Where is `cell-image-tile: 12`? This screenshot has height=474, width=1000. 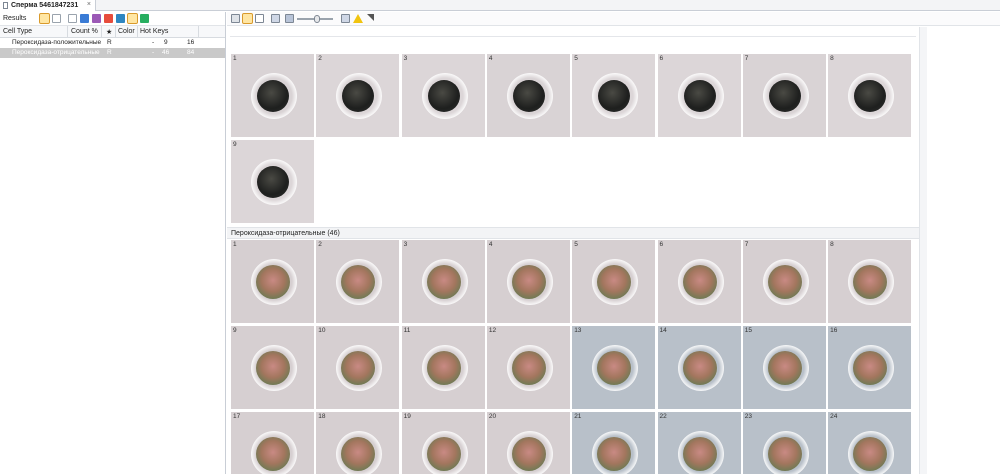
cell-image-tile: 12 is located at coordinates (528, 367).